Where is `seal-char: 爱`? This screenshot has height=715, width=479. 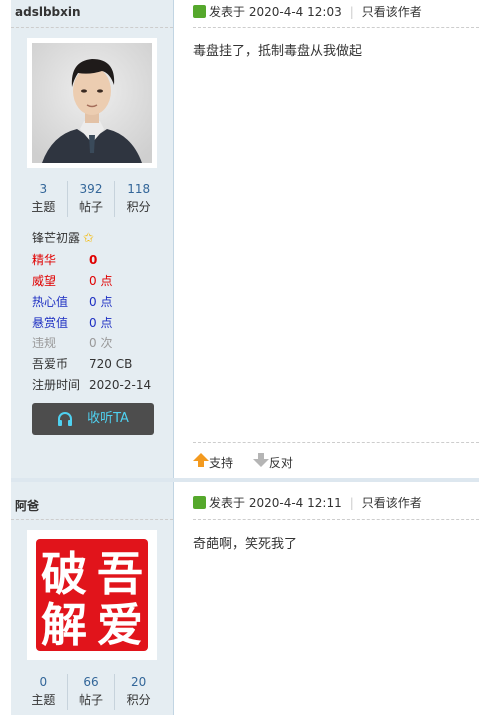
seal-char: 爱 is located at coordinates (120, 625).